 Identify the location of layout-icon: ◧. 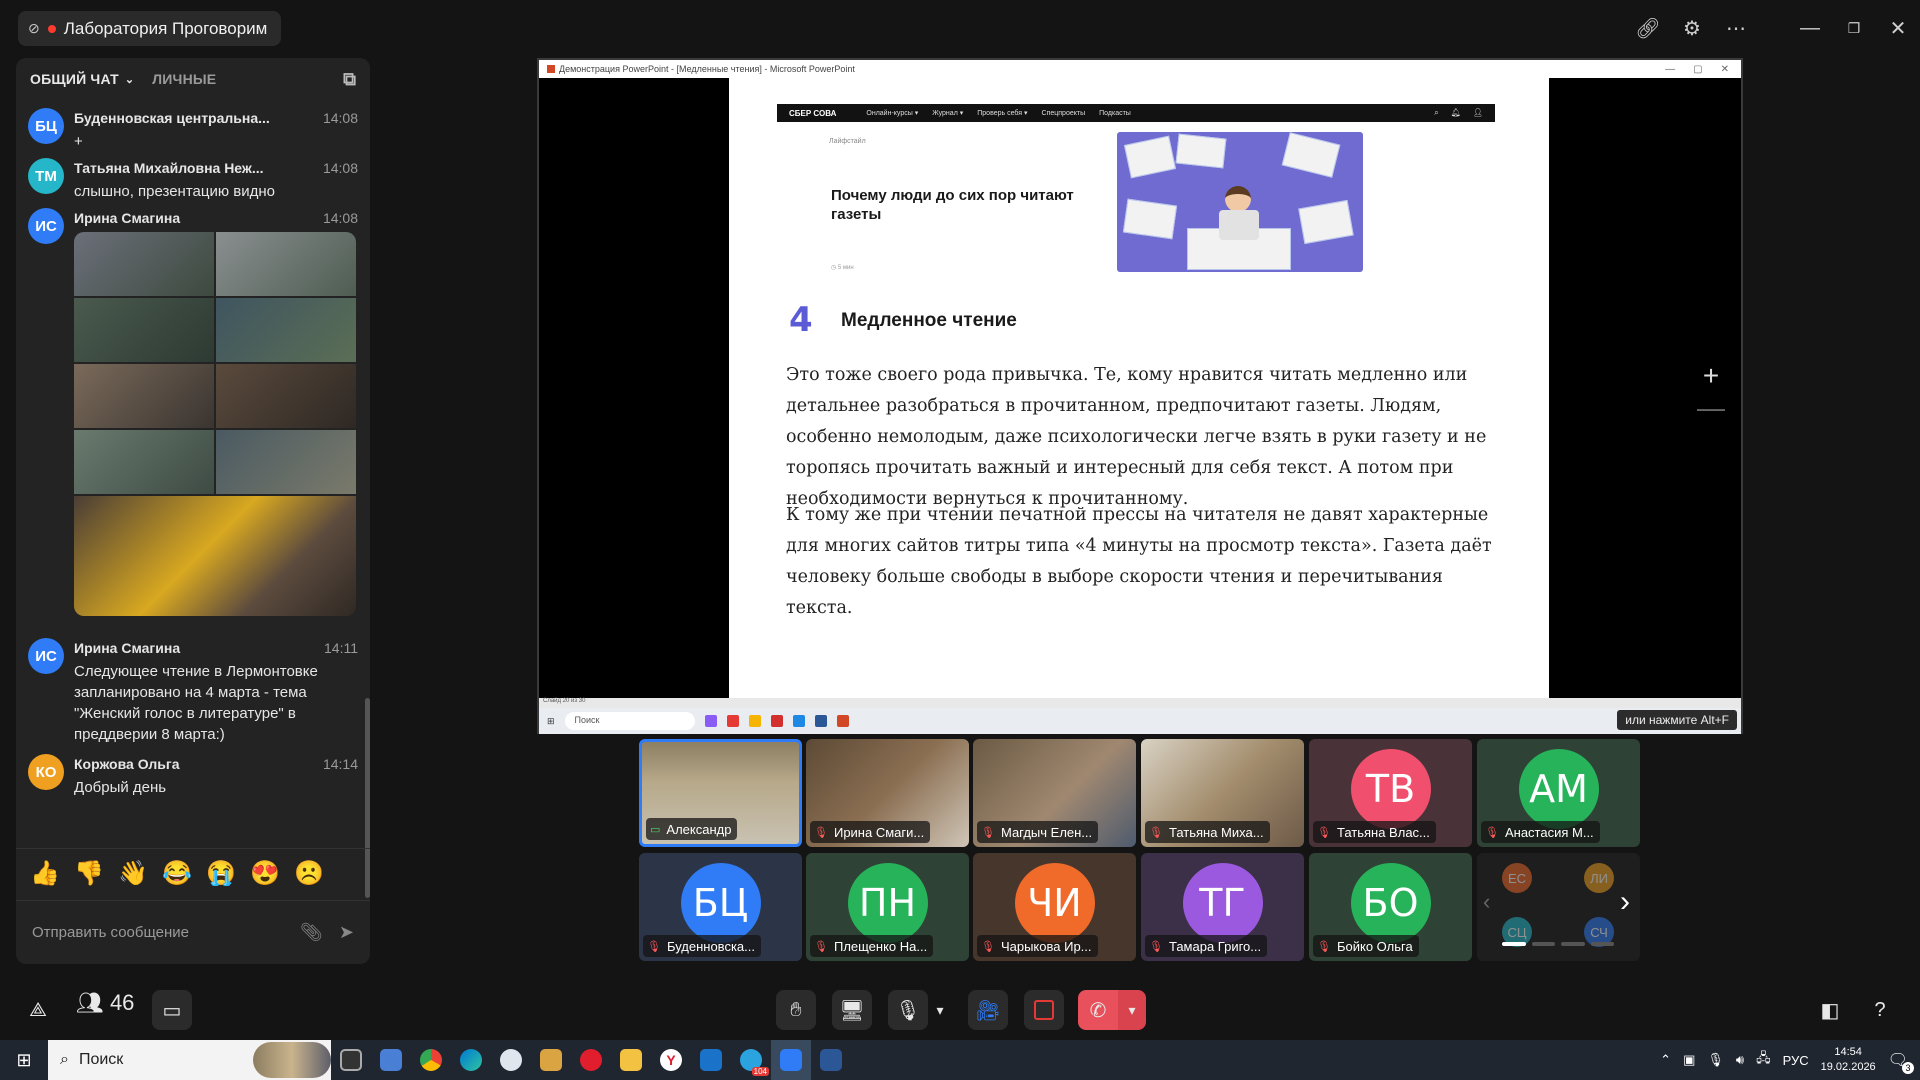
(1830, 1010).